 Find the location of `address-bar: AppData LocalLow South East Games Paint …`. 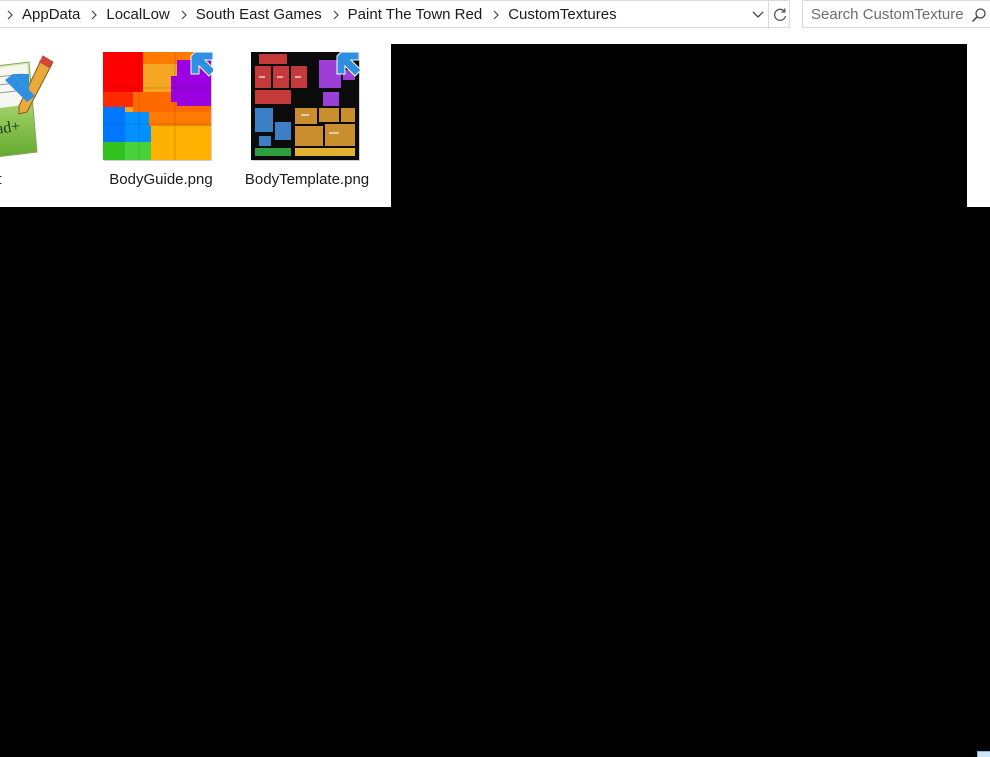

address-bar: AppData LocalLow South East Games Paint … is located at coordinates (395, 14).